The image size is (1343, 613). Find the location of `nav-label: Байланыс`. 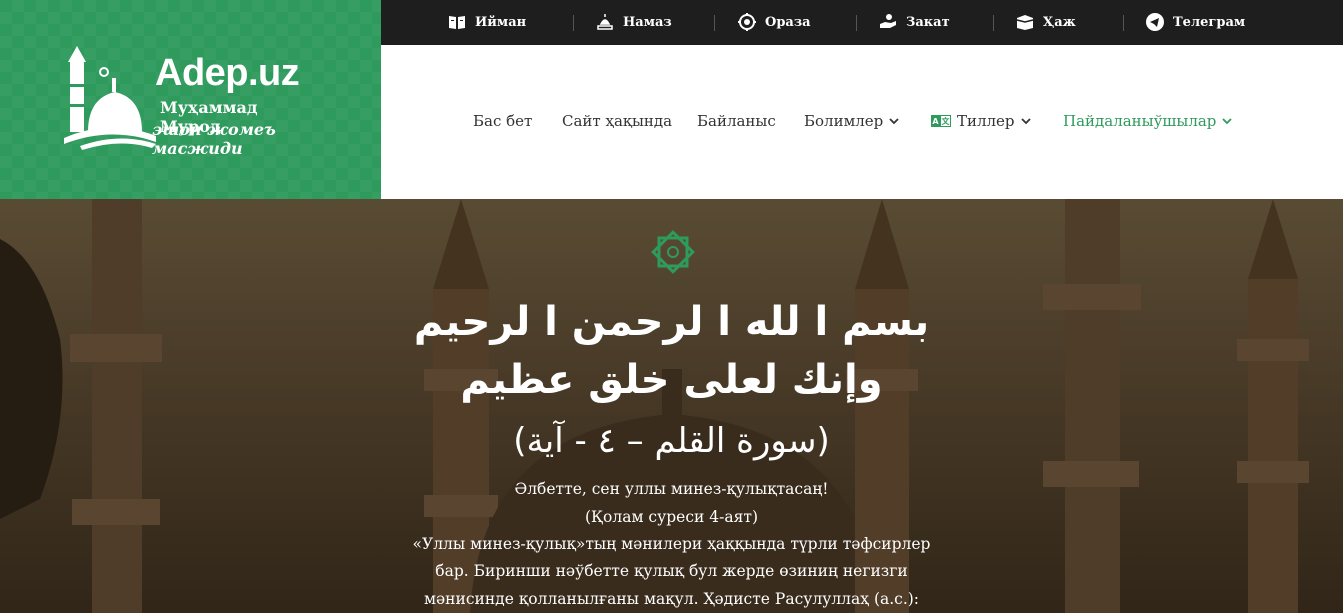

nav-label: Байланыс is located at coordinates (736, 121).